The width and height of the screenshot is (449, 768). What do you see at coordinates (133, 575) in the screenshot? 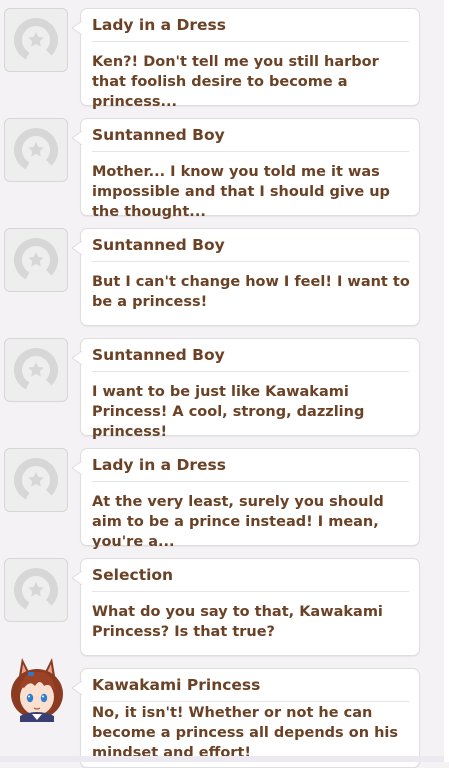
I see `speaker-name: Selection` at bounding box center [133, 575].